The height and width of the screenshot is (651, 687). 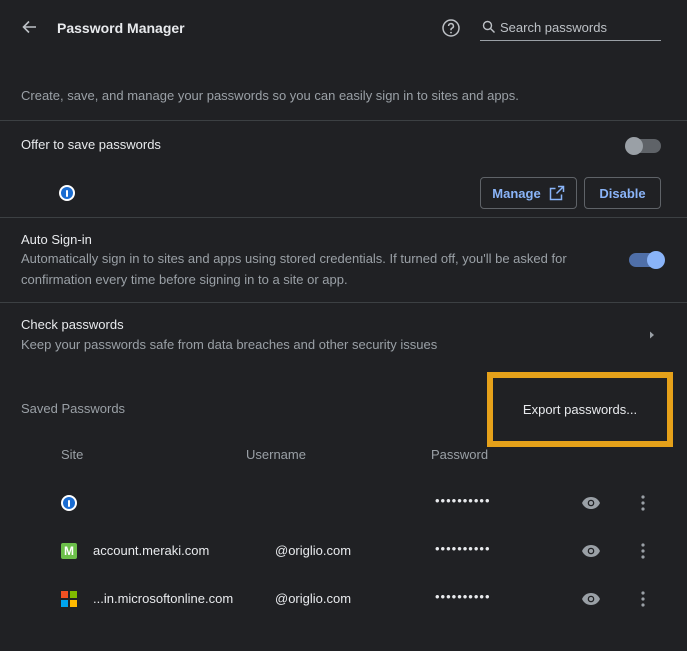 I want to click on column-header-username: Username, so click(x=276, y=454).